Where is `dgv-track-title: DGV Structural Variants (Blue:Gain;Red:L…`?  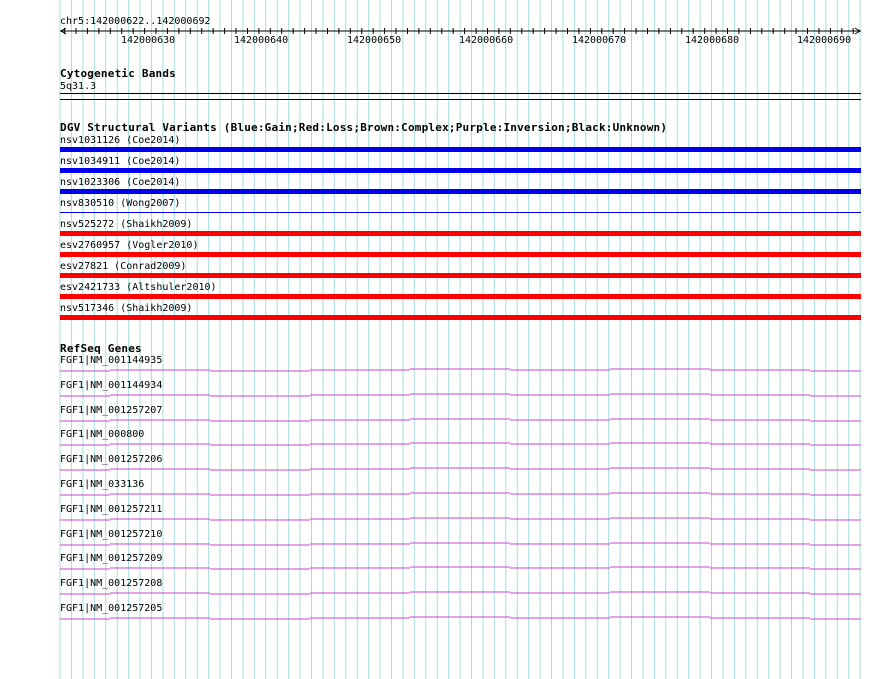 dgv-track-title: DGV Structural Variants (Blue:Gain;Red:L… is located at coordinates (364, 127).